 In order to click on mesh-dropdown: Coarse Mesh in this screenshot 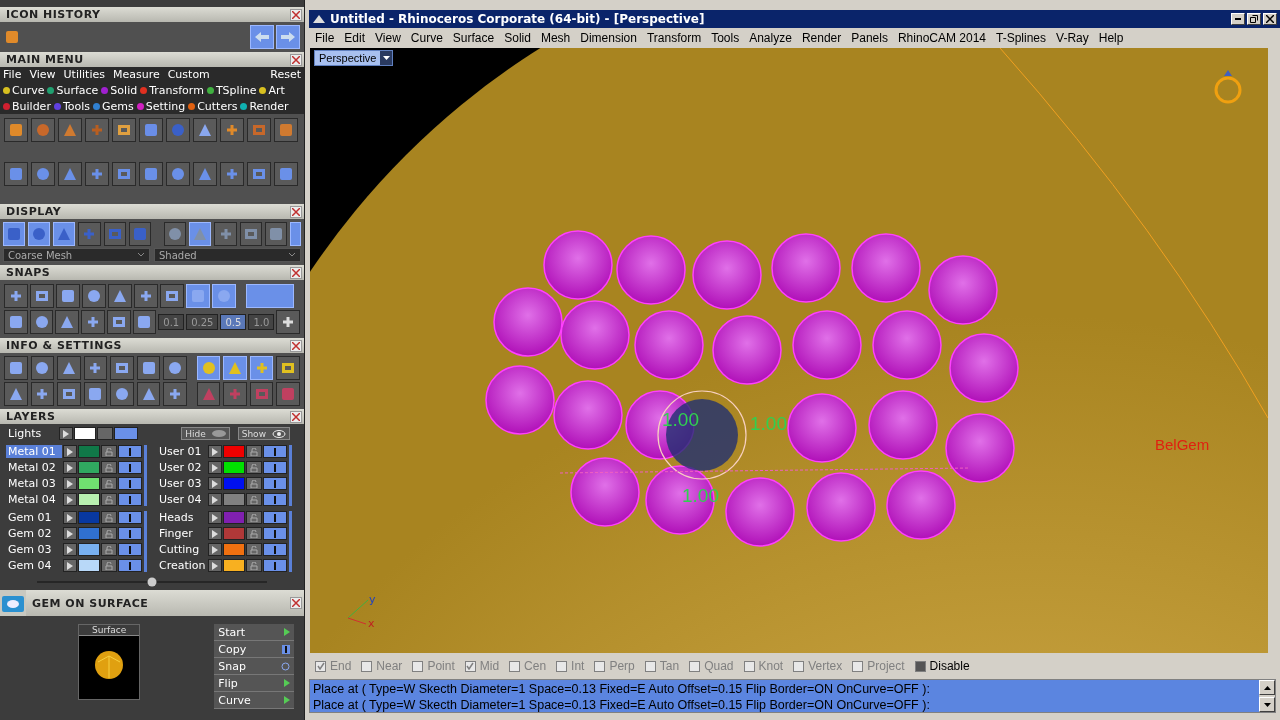, I will do `click(76, 255)`.